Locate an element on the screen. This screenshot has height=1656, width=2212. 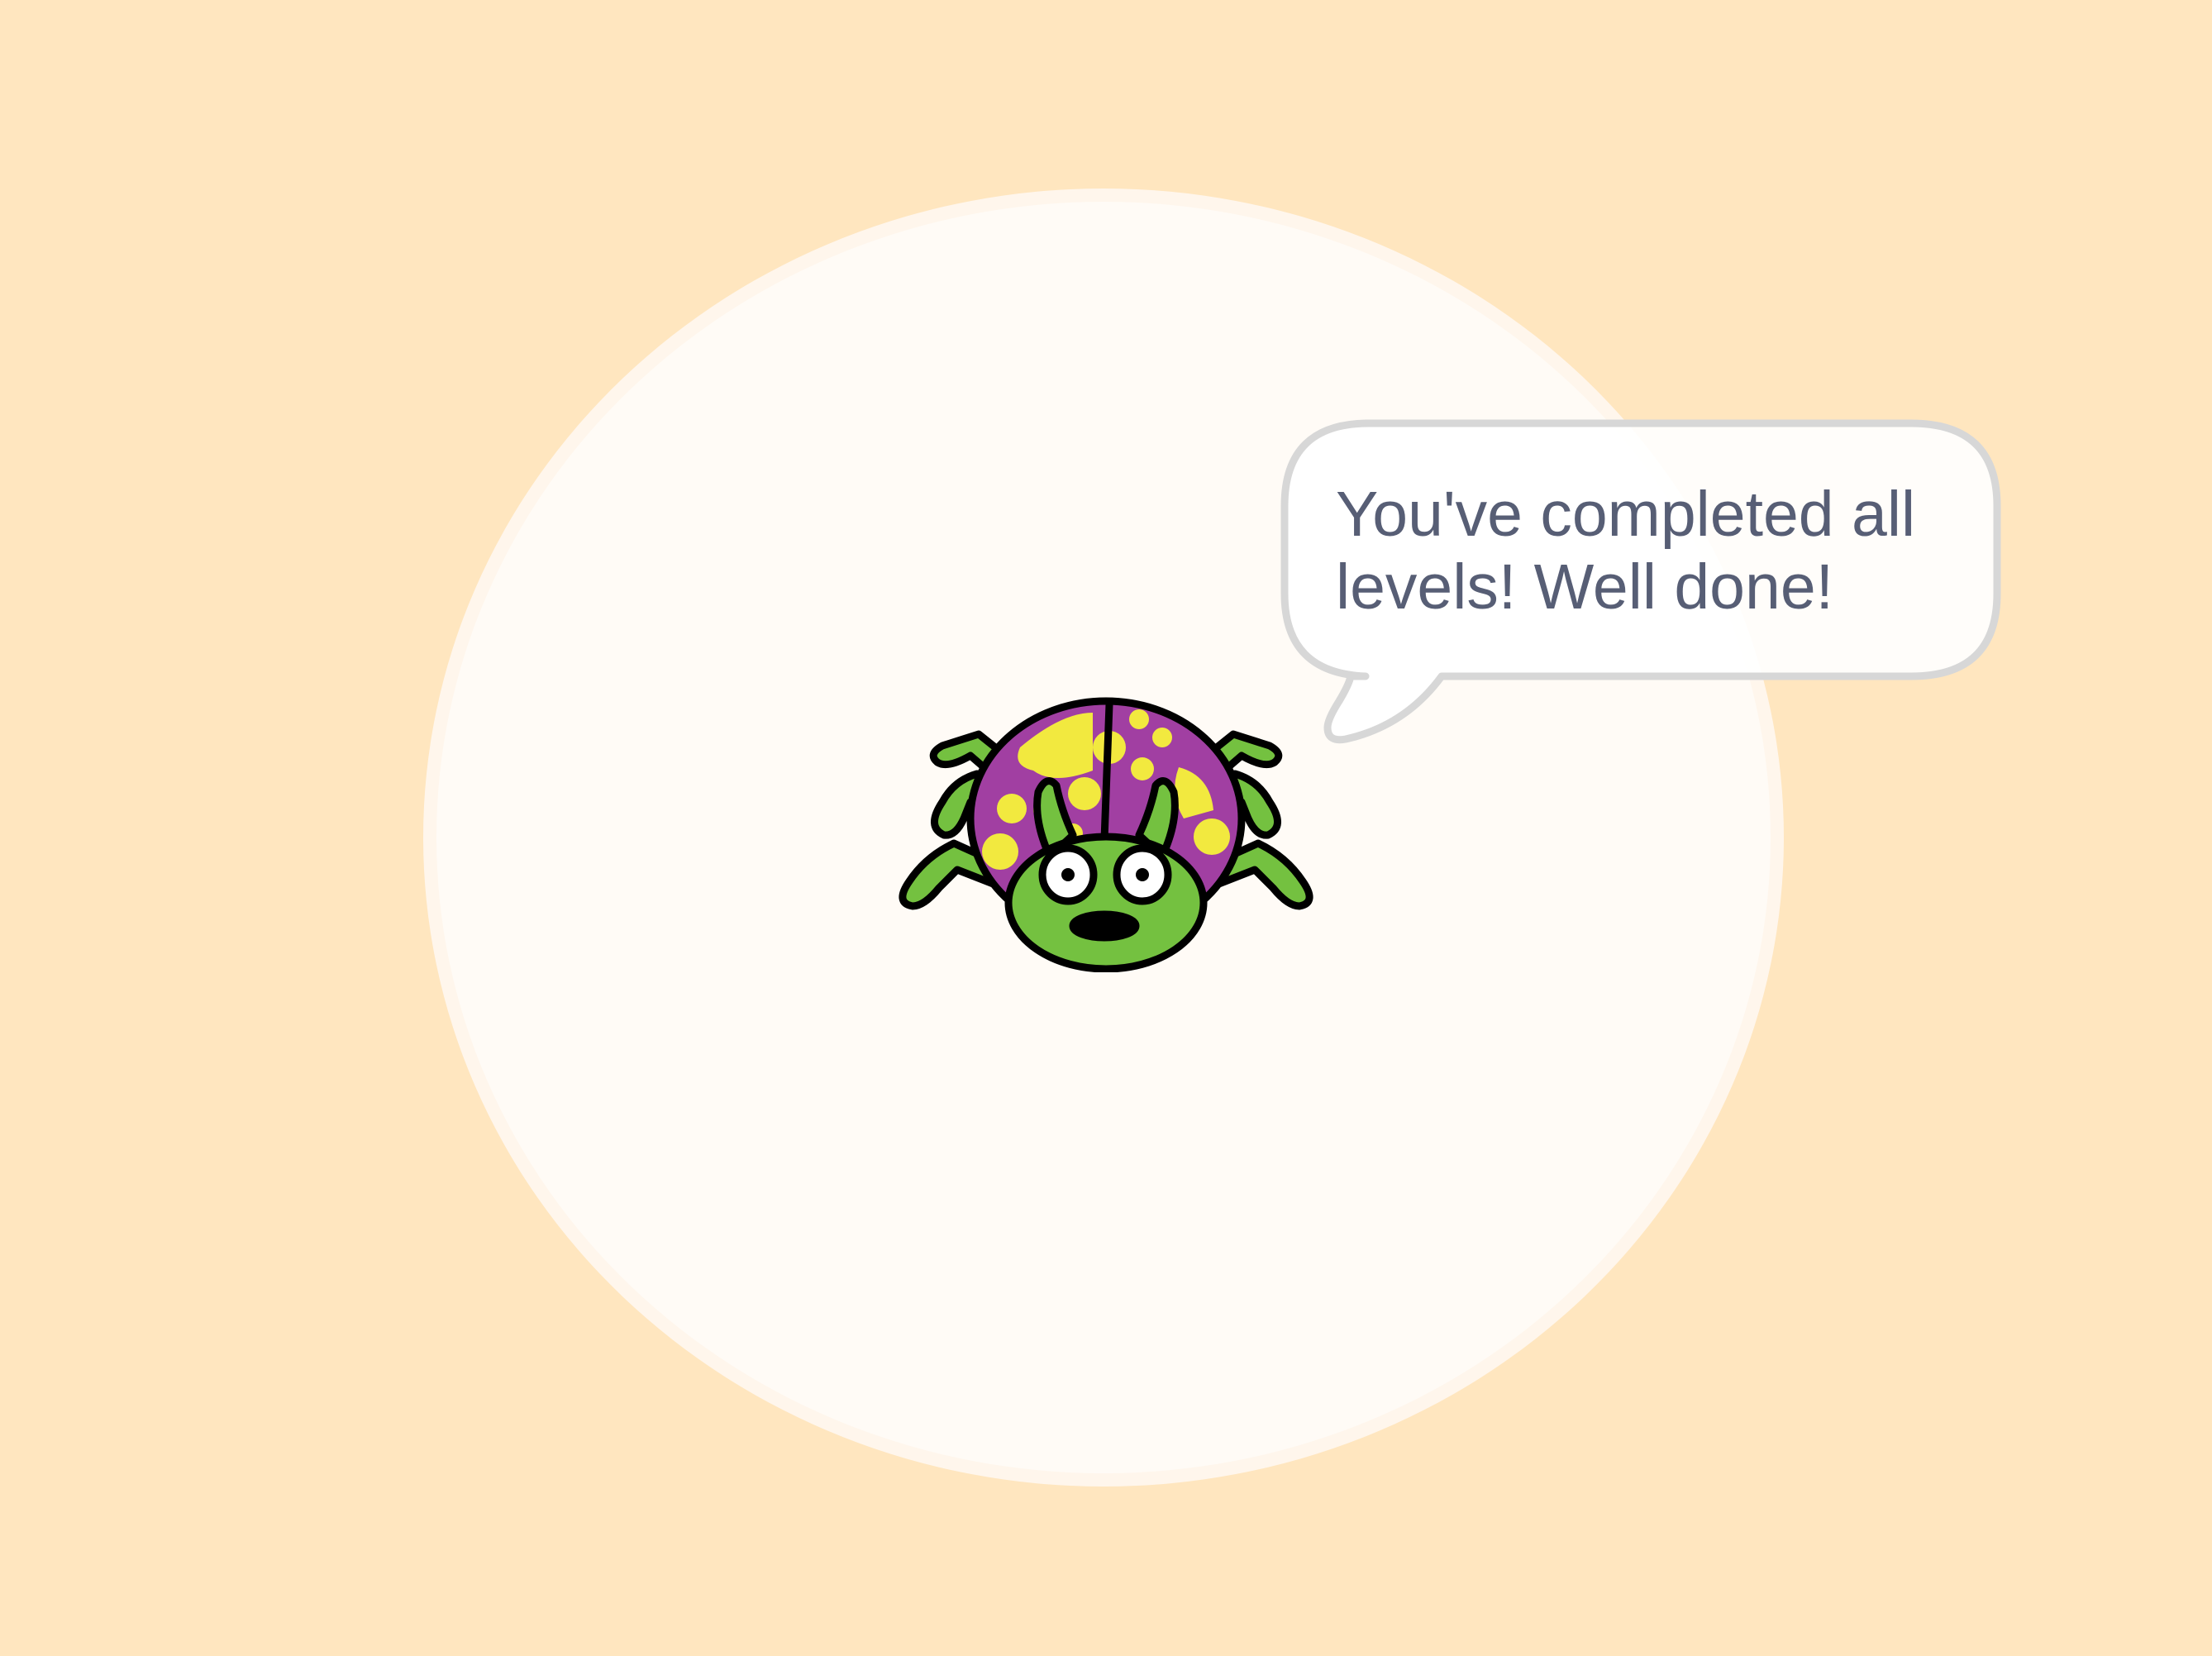
bug-mouth is located at coordinates (1104, 926).